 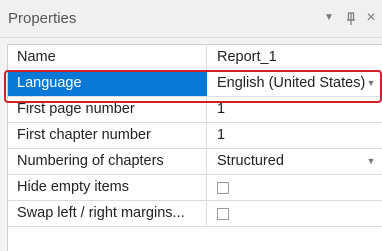 I want to click on language-dropdown: English (United States) ▼, so click(x=294, y=83).